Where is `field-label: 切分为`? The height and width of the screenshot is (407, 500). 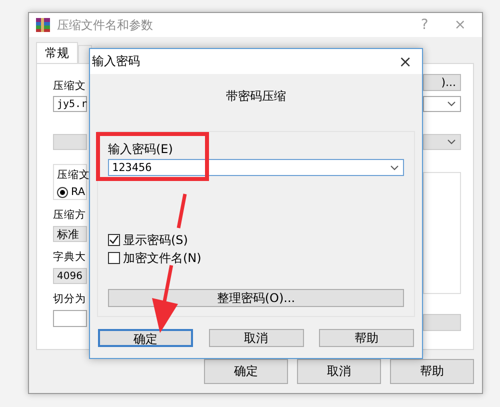
field-label: 切分为 is located at coordinates (70, 299).